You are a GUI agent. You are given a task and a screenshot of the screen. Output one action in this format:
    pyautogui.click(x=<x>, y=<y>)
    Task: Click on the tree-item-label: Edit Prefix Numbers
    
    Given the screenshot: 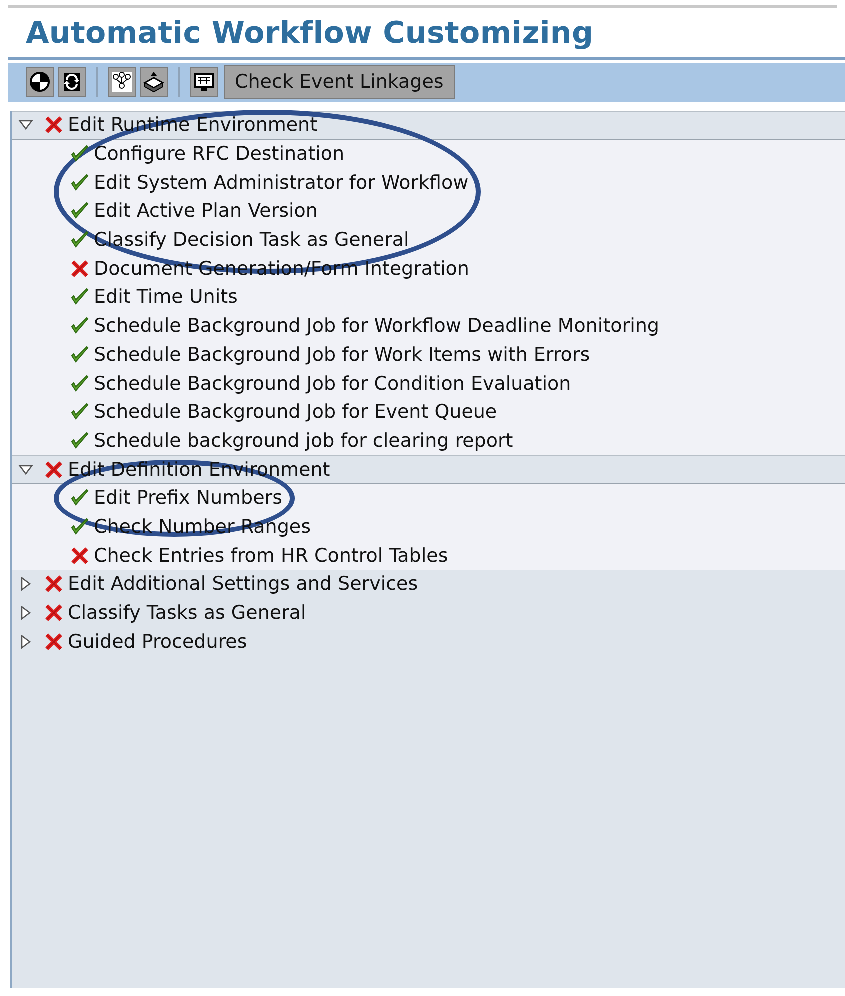 What is the action you would take?
    pyautogui.click(x=188, y=498)
    